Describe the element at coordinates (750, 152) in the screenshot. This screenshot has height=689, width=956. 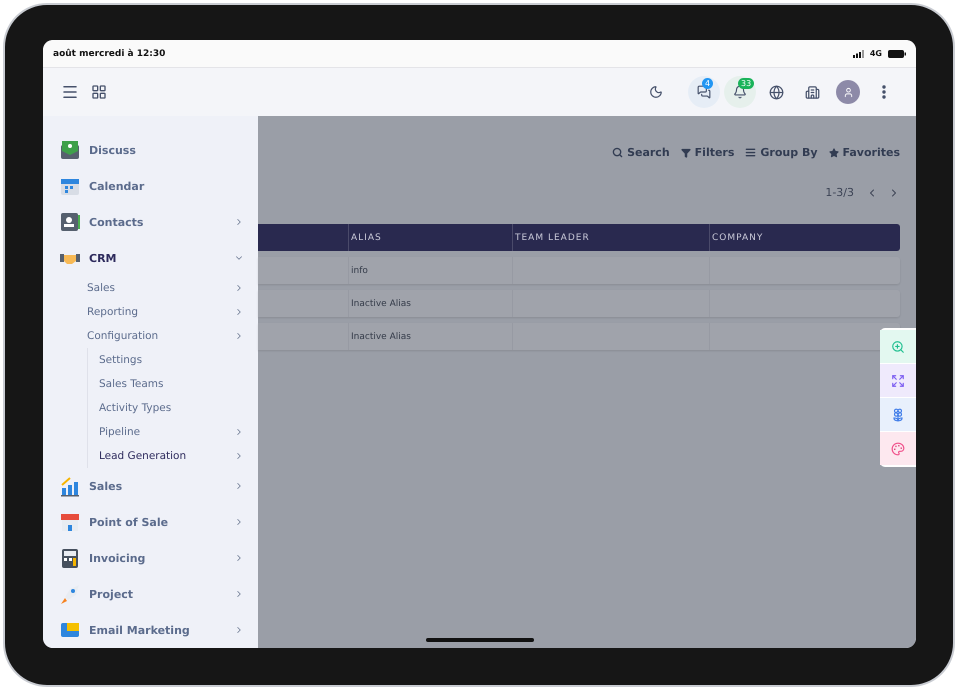
I see `list-icon` at that location.